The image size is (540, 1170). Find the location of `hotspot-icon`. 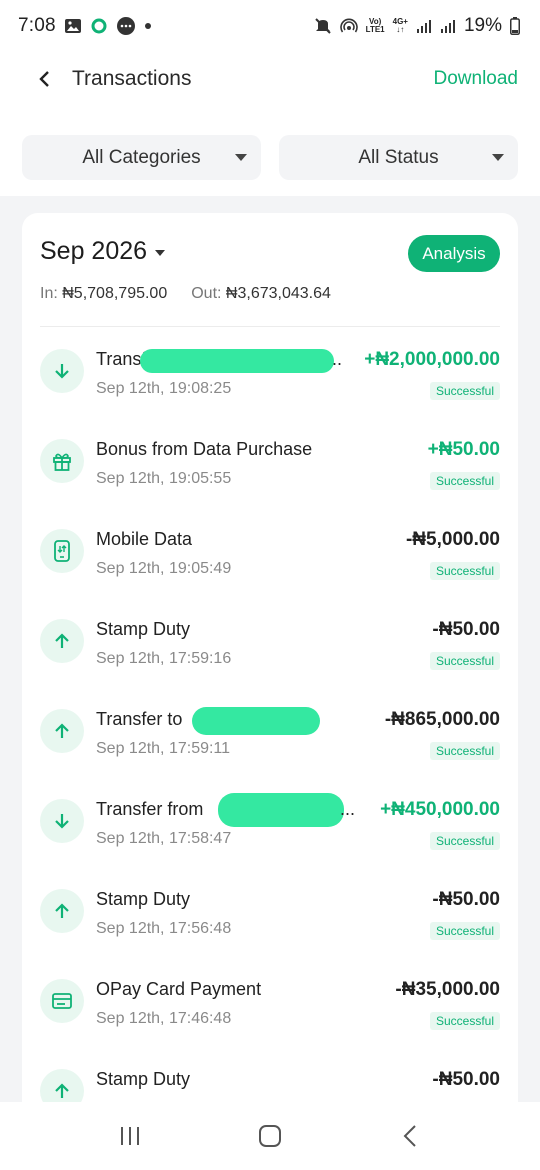

hotspot-icon is located at coordinates (348, 26).